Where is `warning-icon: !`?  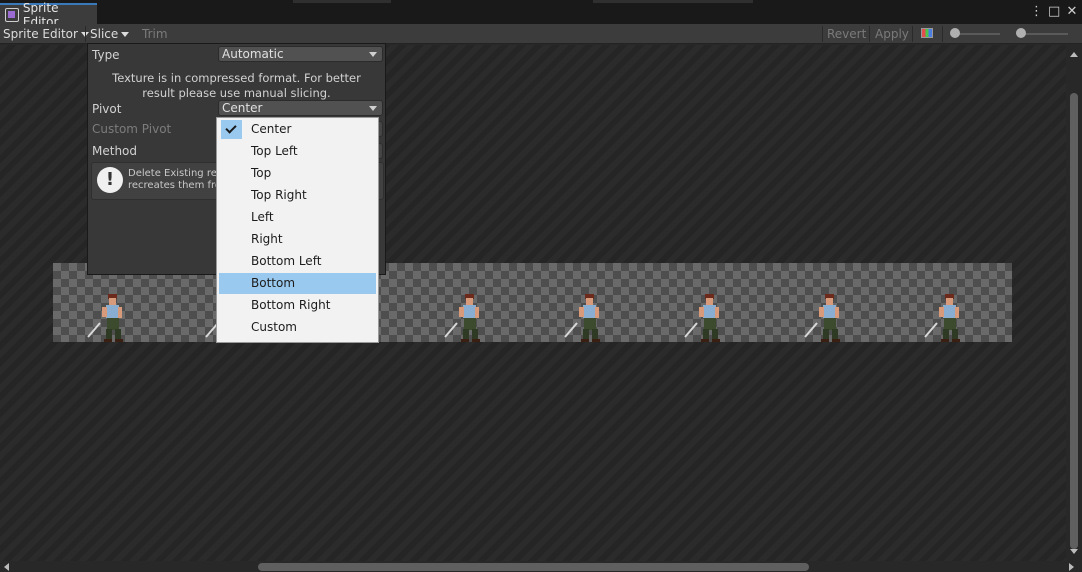
warning-icon: ! is located at coordinates (110, 180).